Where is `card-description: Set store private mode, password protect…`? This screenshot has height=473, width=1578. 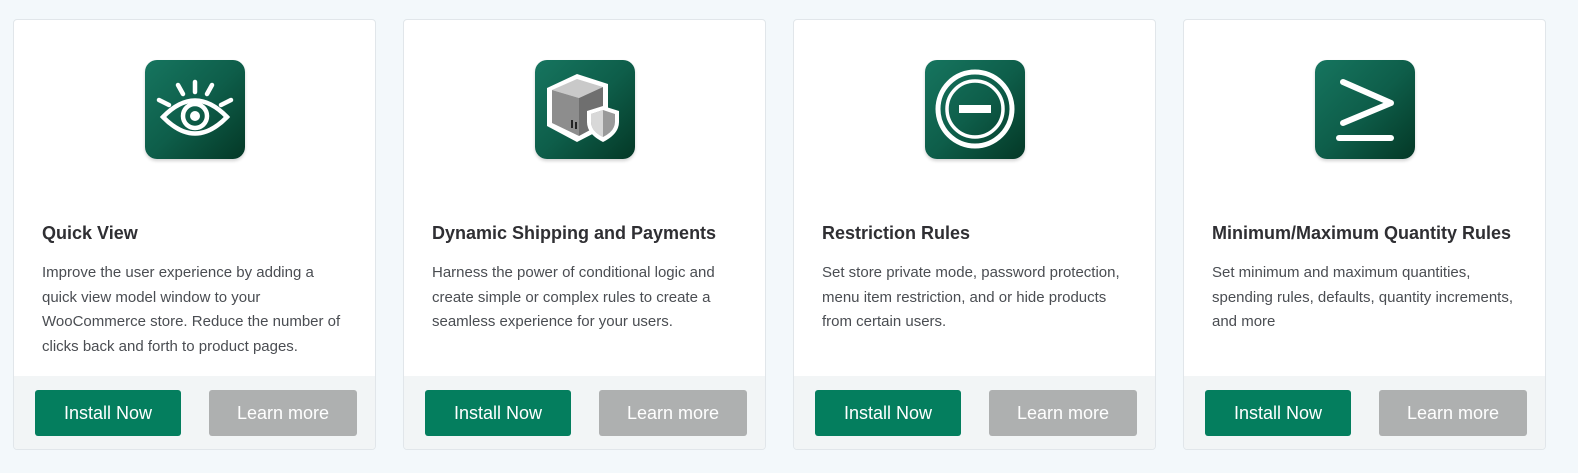 card-description: Set store private mode, password protect… is located at coordinates (971, 297).